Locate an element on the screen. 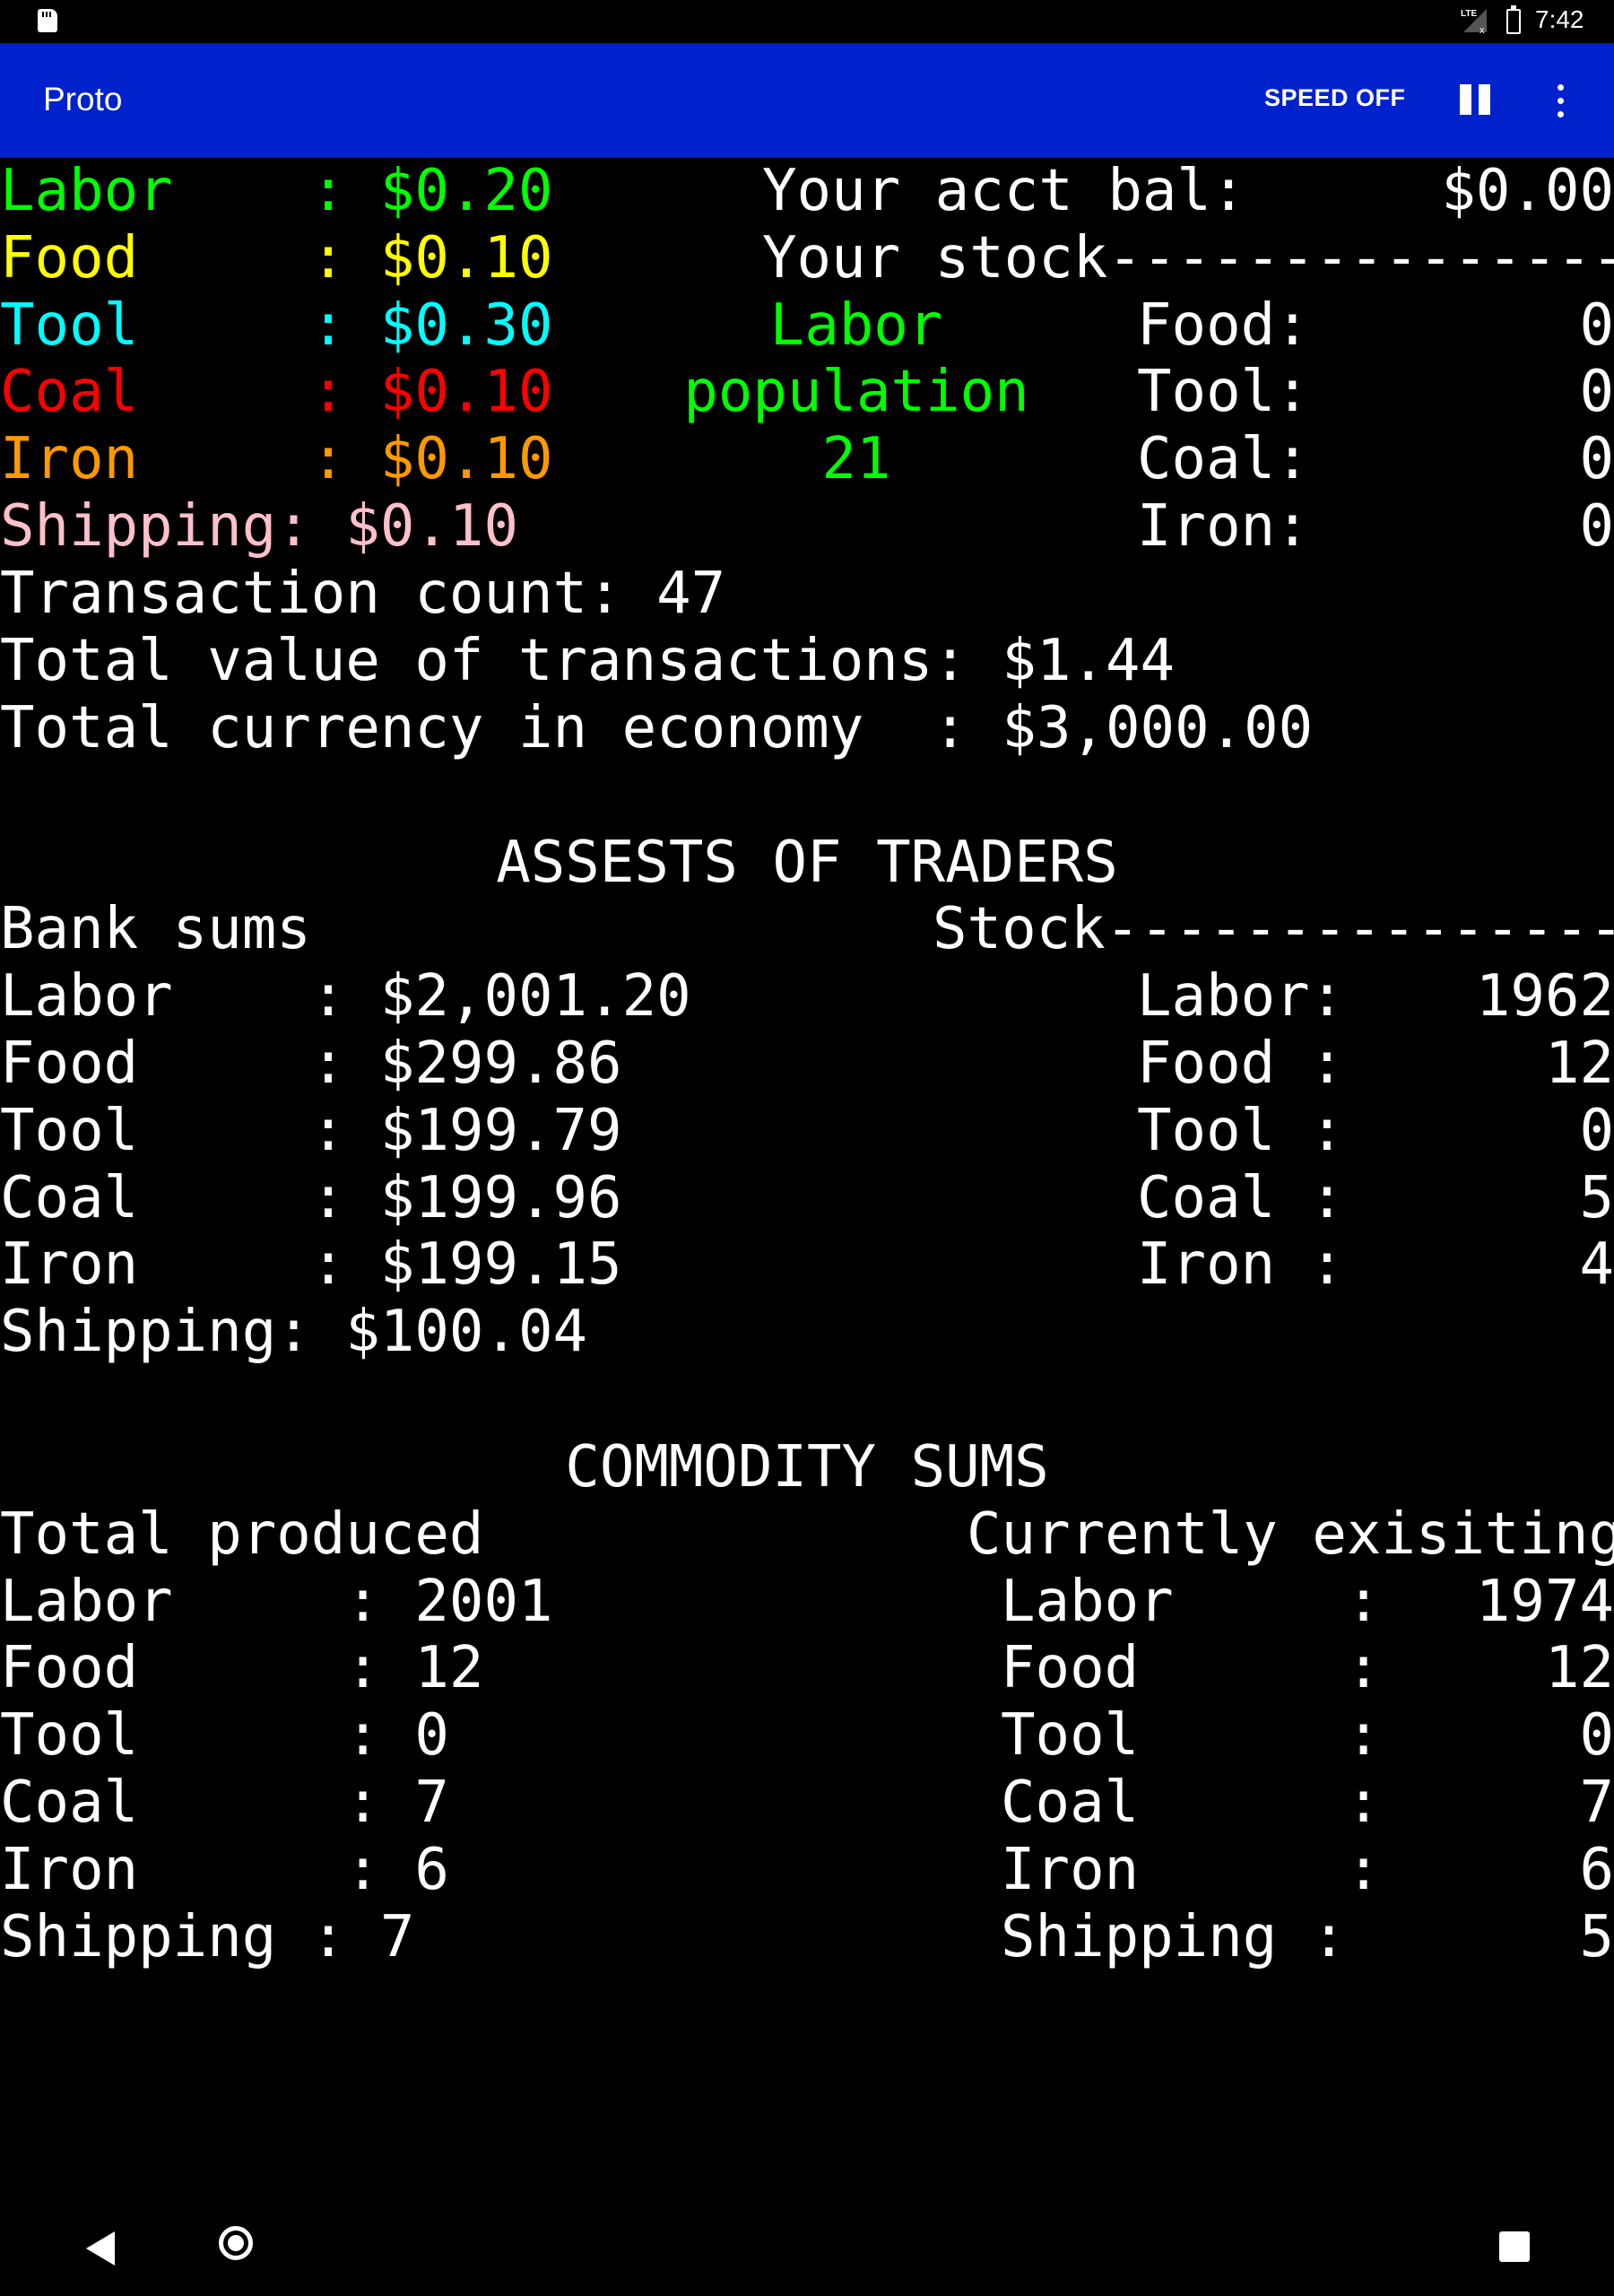  bank-value: $299.86 is located at coordinates (500, 1064).